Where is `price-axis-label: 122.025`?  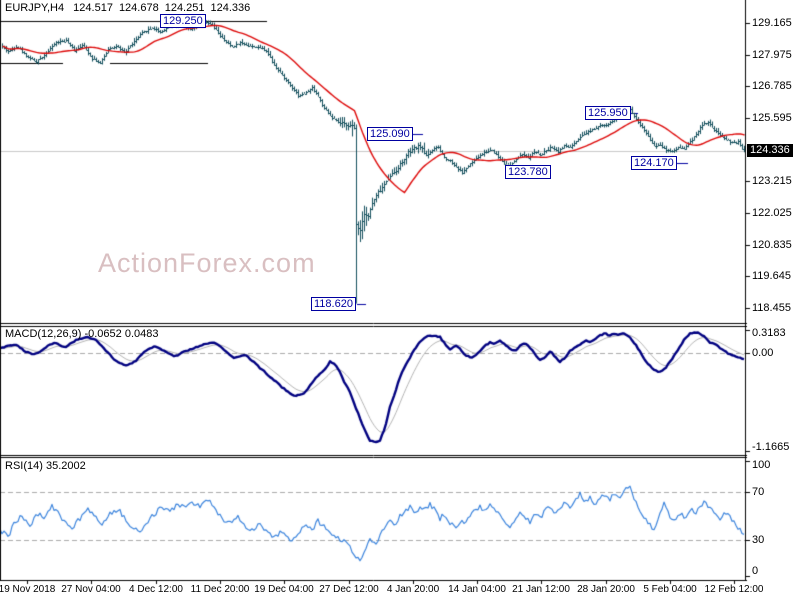 price-axis-label: 122.025 is located at coordinates (772, 212).